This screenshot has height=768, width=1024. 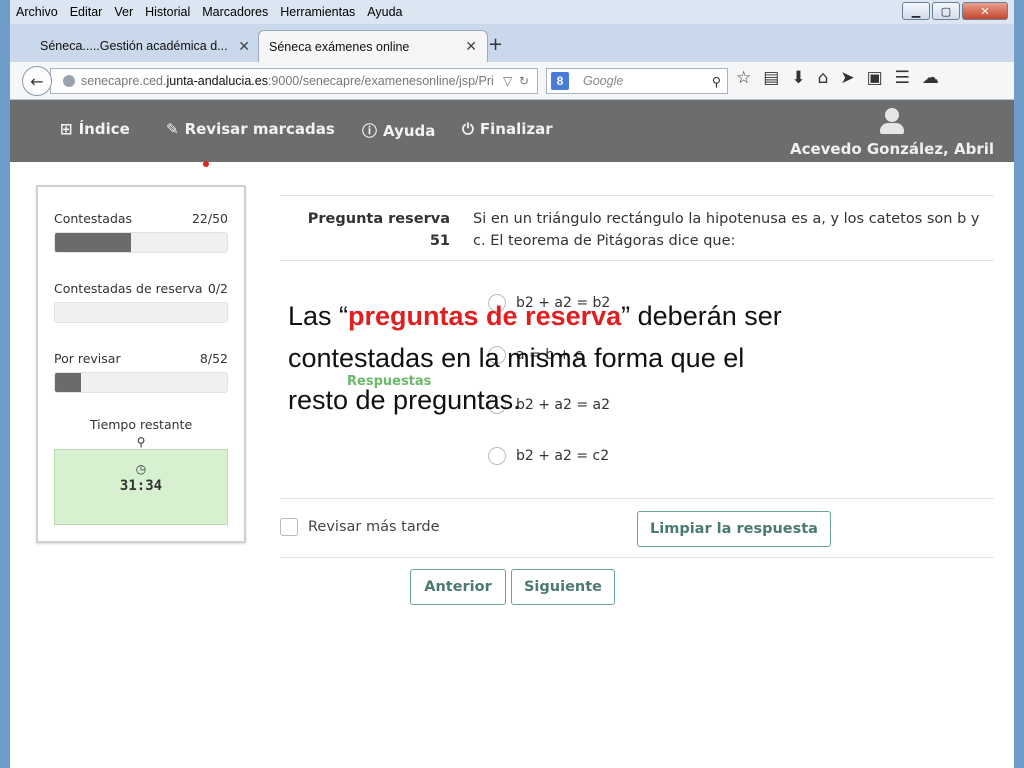 I want to click on annotation-highlight: preguntas de reserva, so click(x=485, y=316).